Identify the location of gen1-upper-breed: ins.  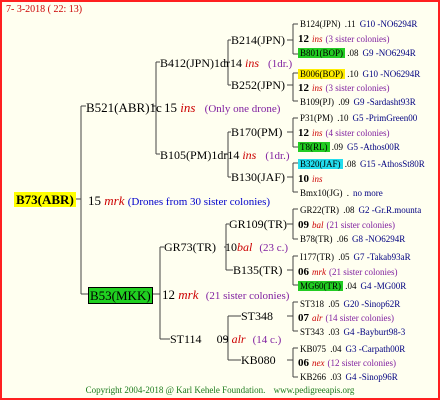
(188, 107).